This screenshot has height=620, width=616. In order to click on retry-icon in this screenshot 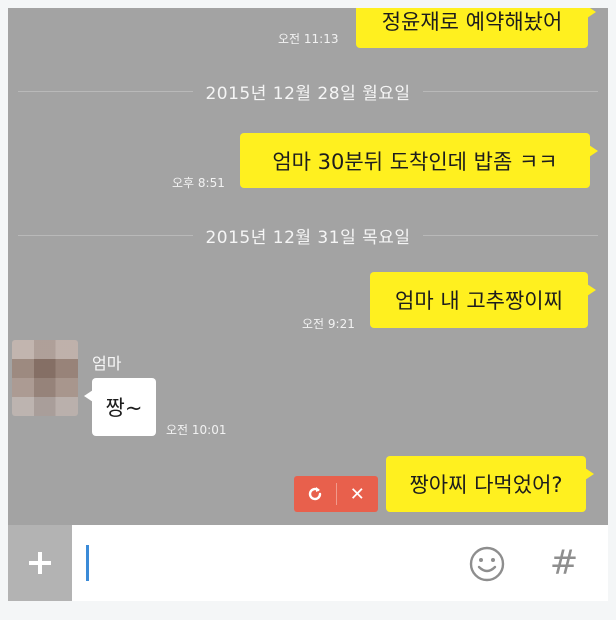, I will do `click(314, 494)`.